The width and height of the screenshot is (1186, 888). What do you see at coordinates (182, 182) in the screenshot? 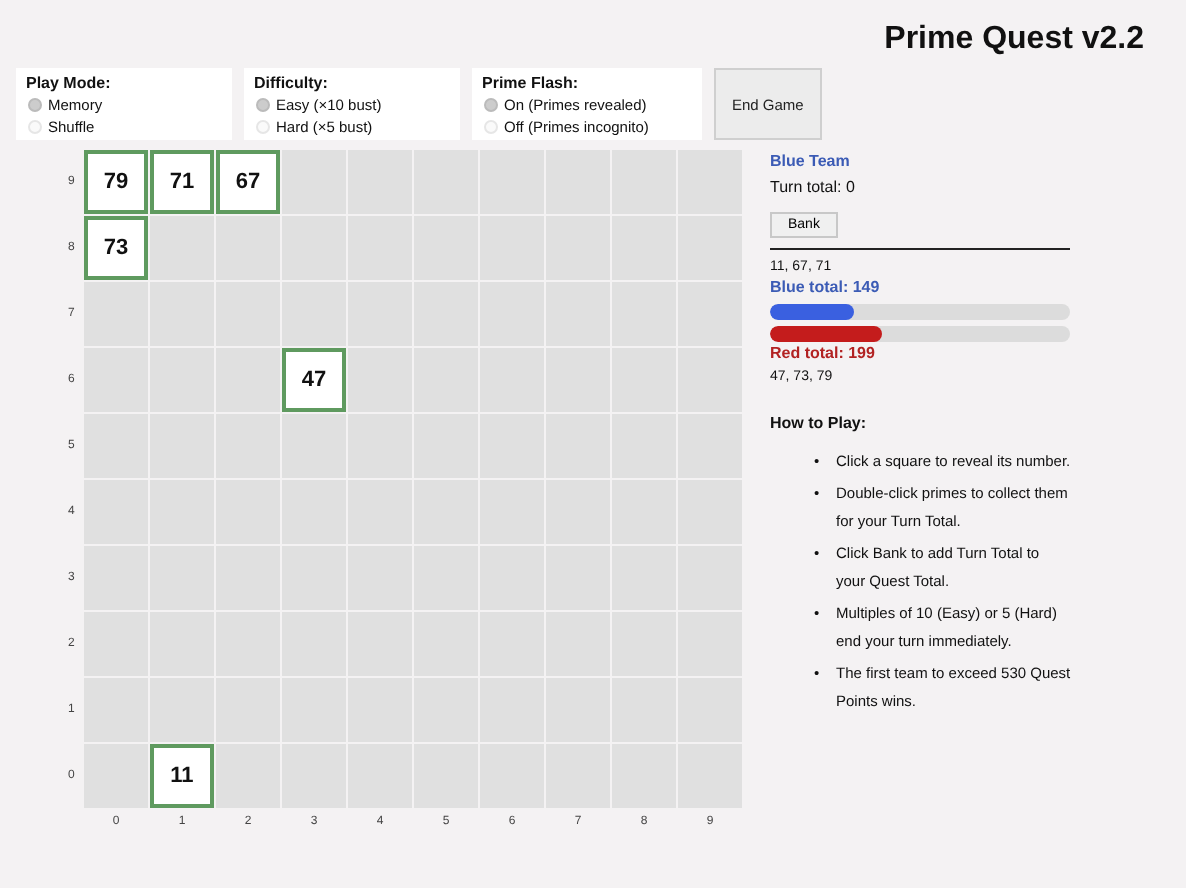
I see `grid-square: 71` at bounding box center [182, 182].